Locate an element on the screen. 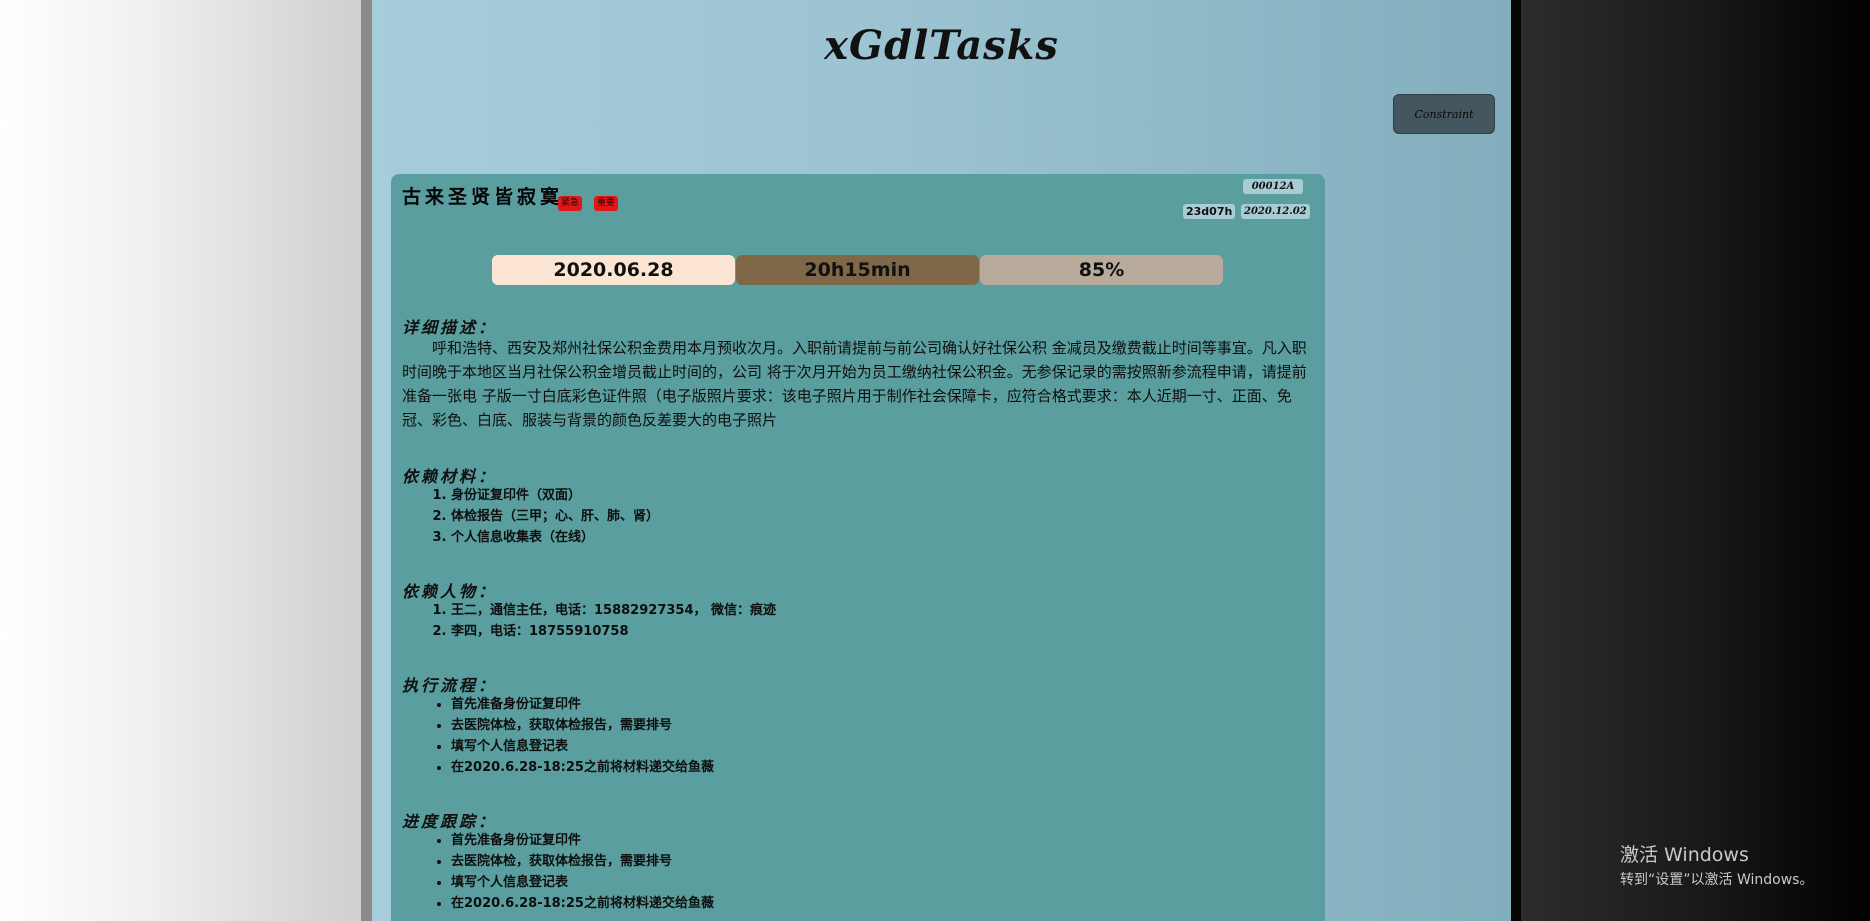  materials-heading: 依赖材料： is located at coordinates (450, 476).